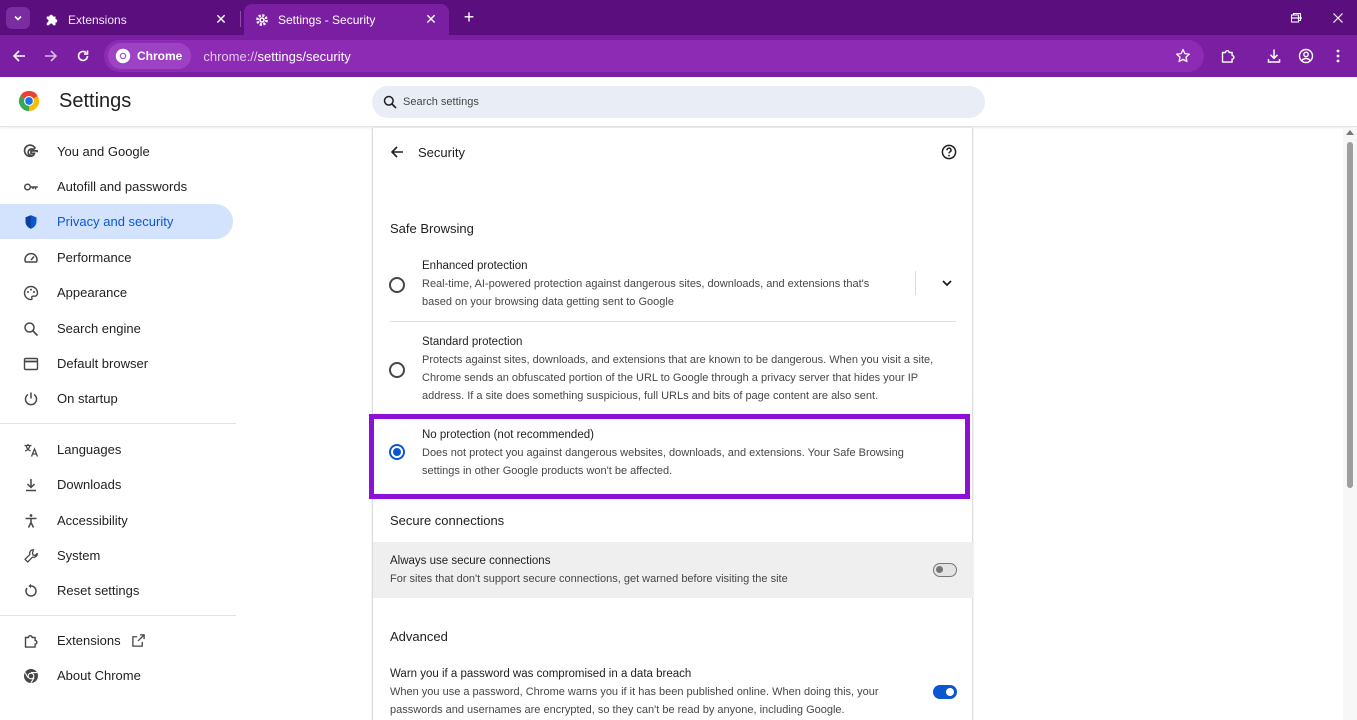 This screenshot has height=720, width=1357. I want to click on sidebar-divider, so click(118, 615).